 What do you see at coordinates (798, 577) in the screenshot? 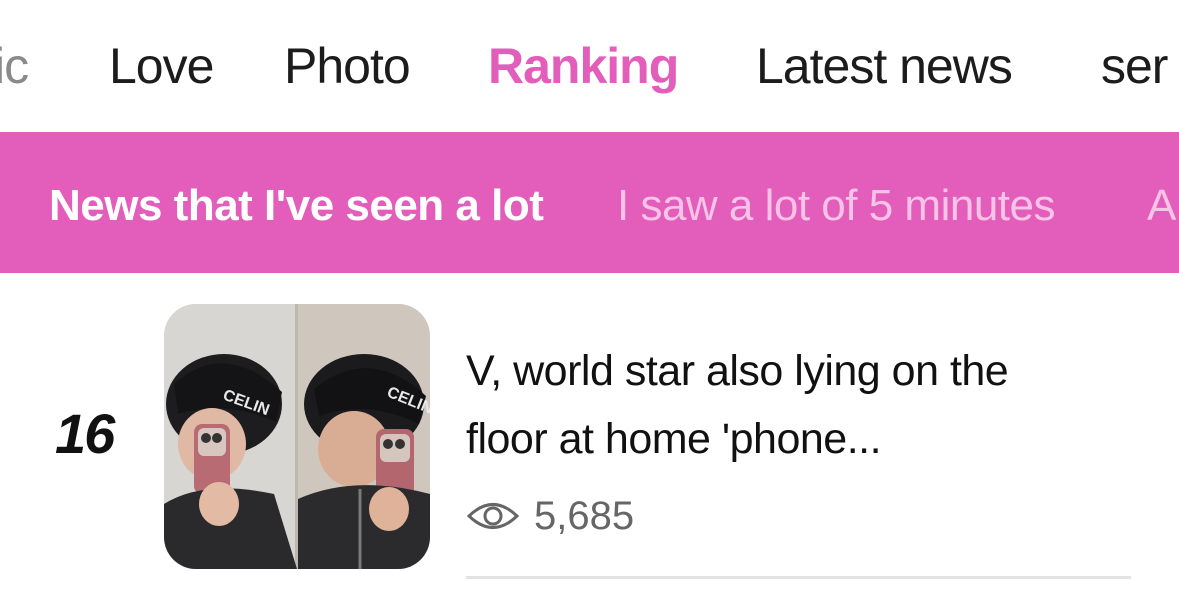
I see `row-divider` at bounding box center [798, 577].